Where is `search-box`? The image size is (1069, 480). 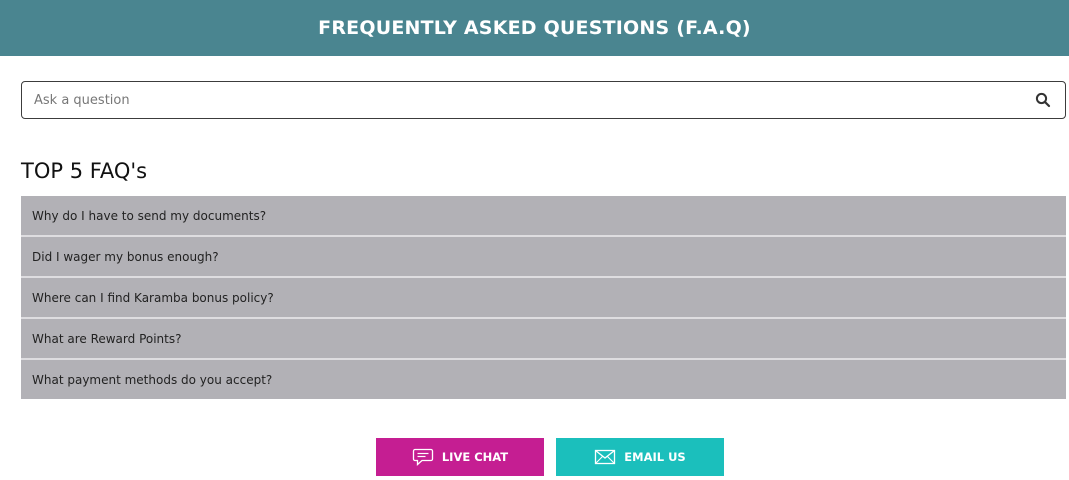
search-box is located at coordinates (543, 100).